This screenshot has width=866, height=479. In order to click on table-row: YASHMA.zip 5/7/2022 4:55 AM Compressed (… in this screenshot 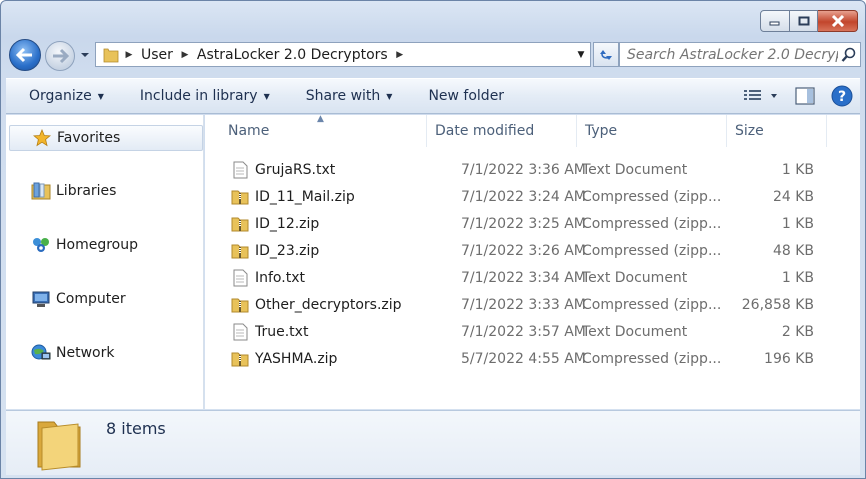, I will do `click(532, 358)`.